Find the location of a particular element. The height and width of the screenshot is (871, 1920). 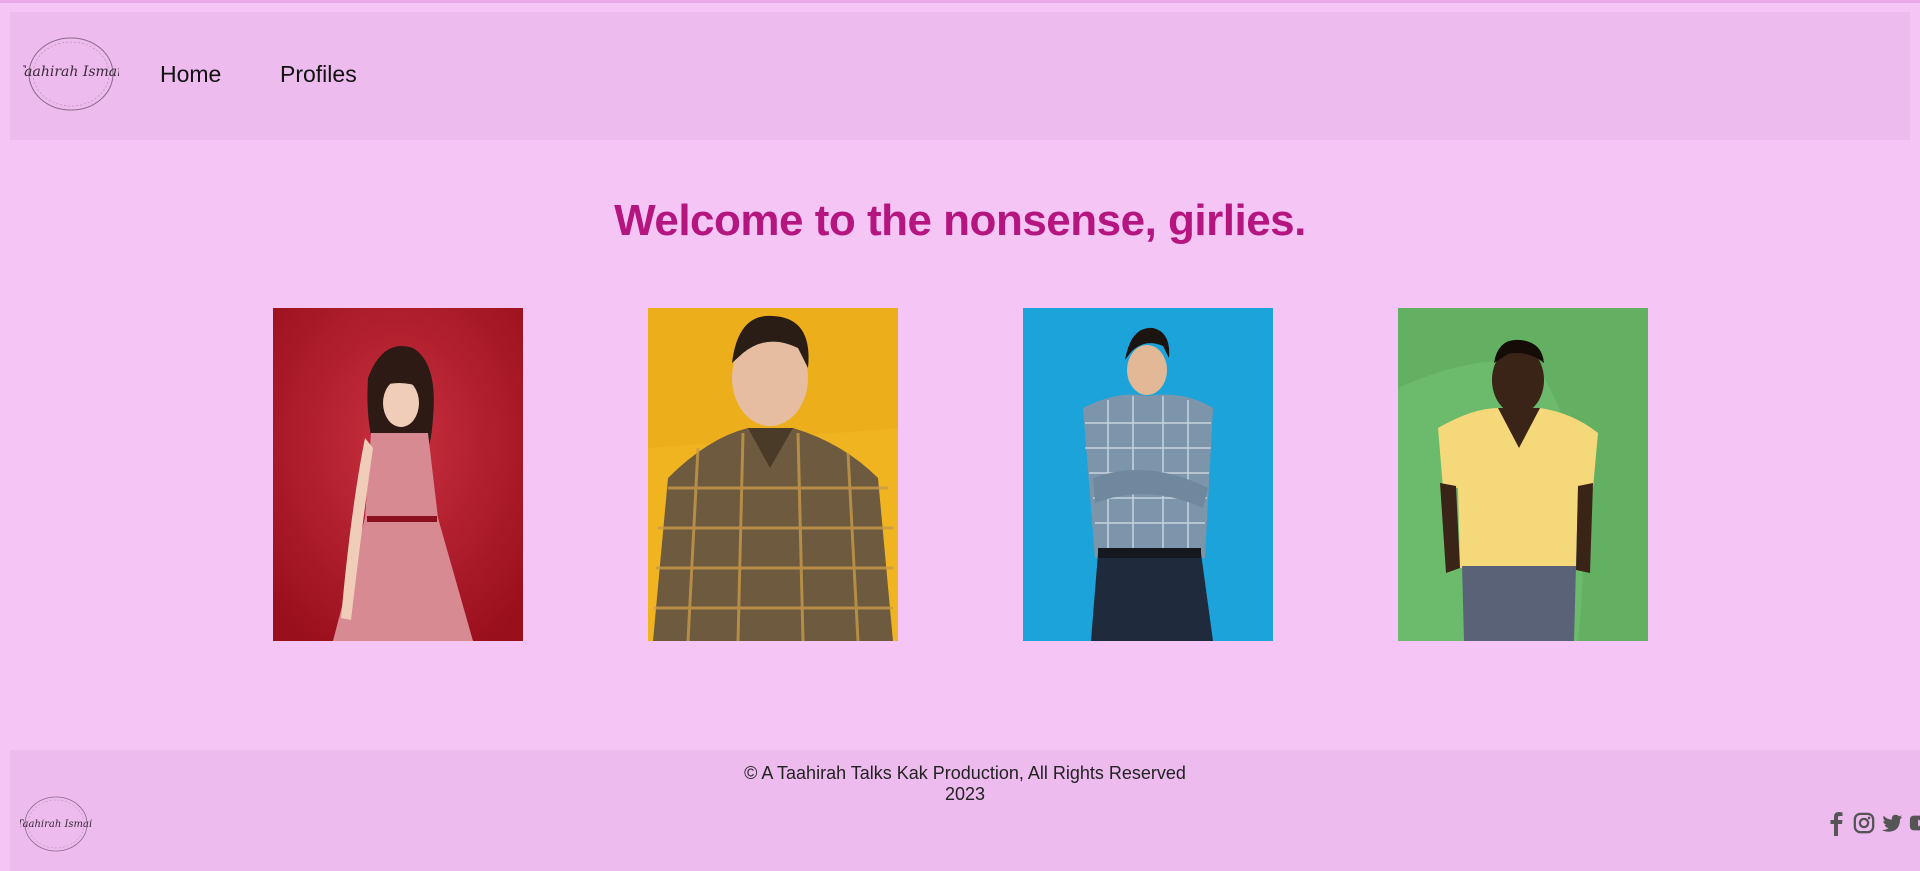

site-logo: Taahirah Ismail is located at coordinates (71, 74).